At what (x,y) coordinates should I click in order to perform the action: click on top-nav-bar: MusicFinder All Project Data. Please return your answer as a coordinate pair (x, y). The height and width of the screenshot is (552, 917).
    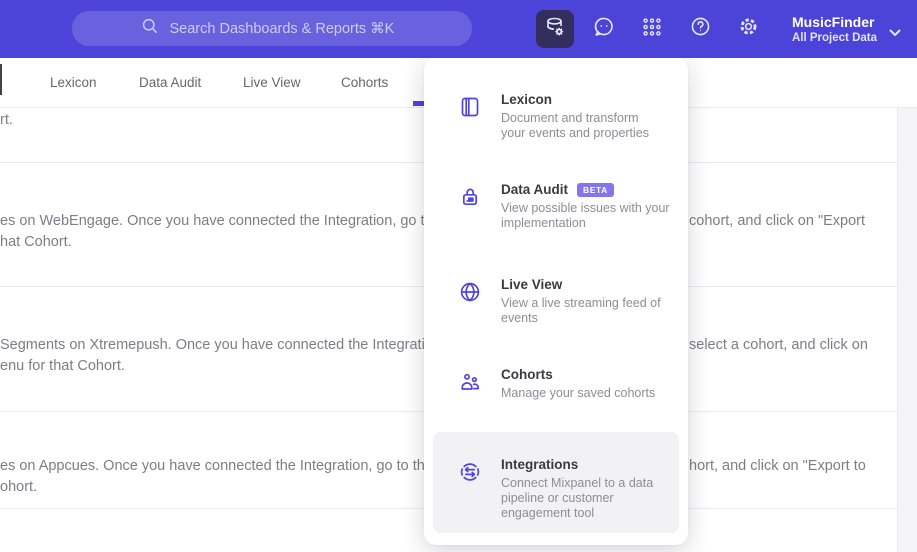
    Looking at the image, I should click on (458, 29).